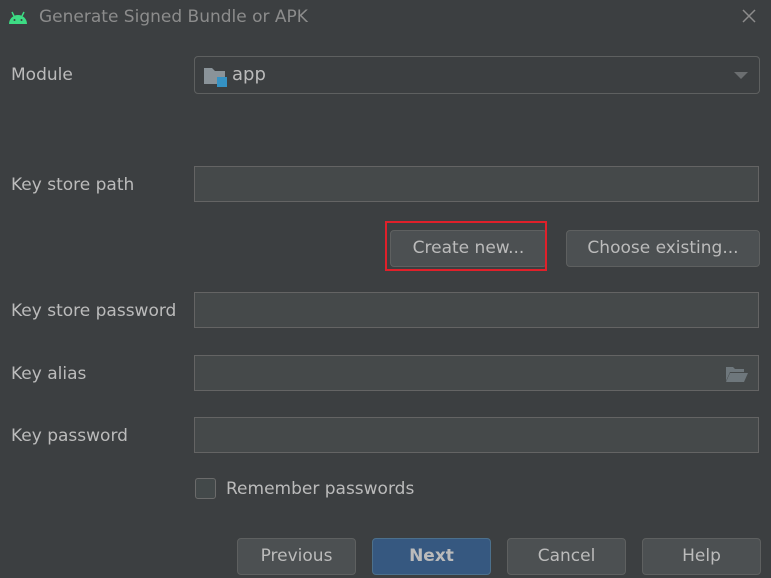  What do you see at coordinates (749, 16) in the screenshot?
I see `close-icon` at bounding box center [749, 16].